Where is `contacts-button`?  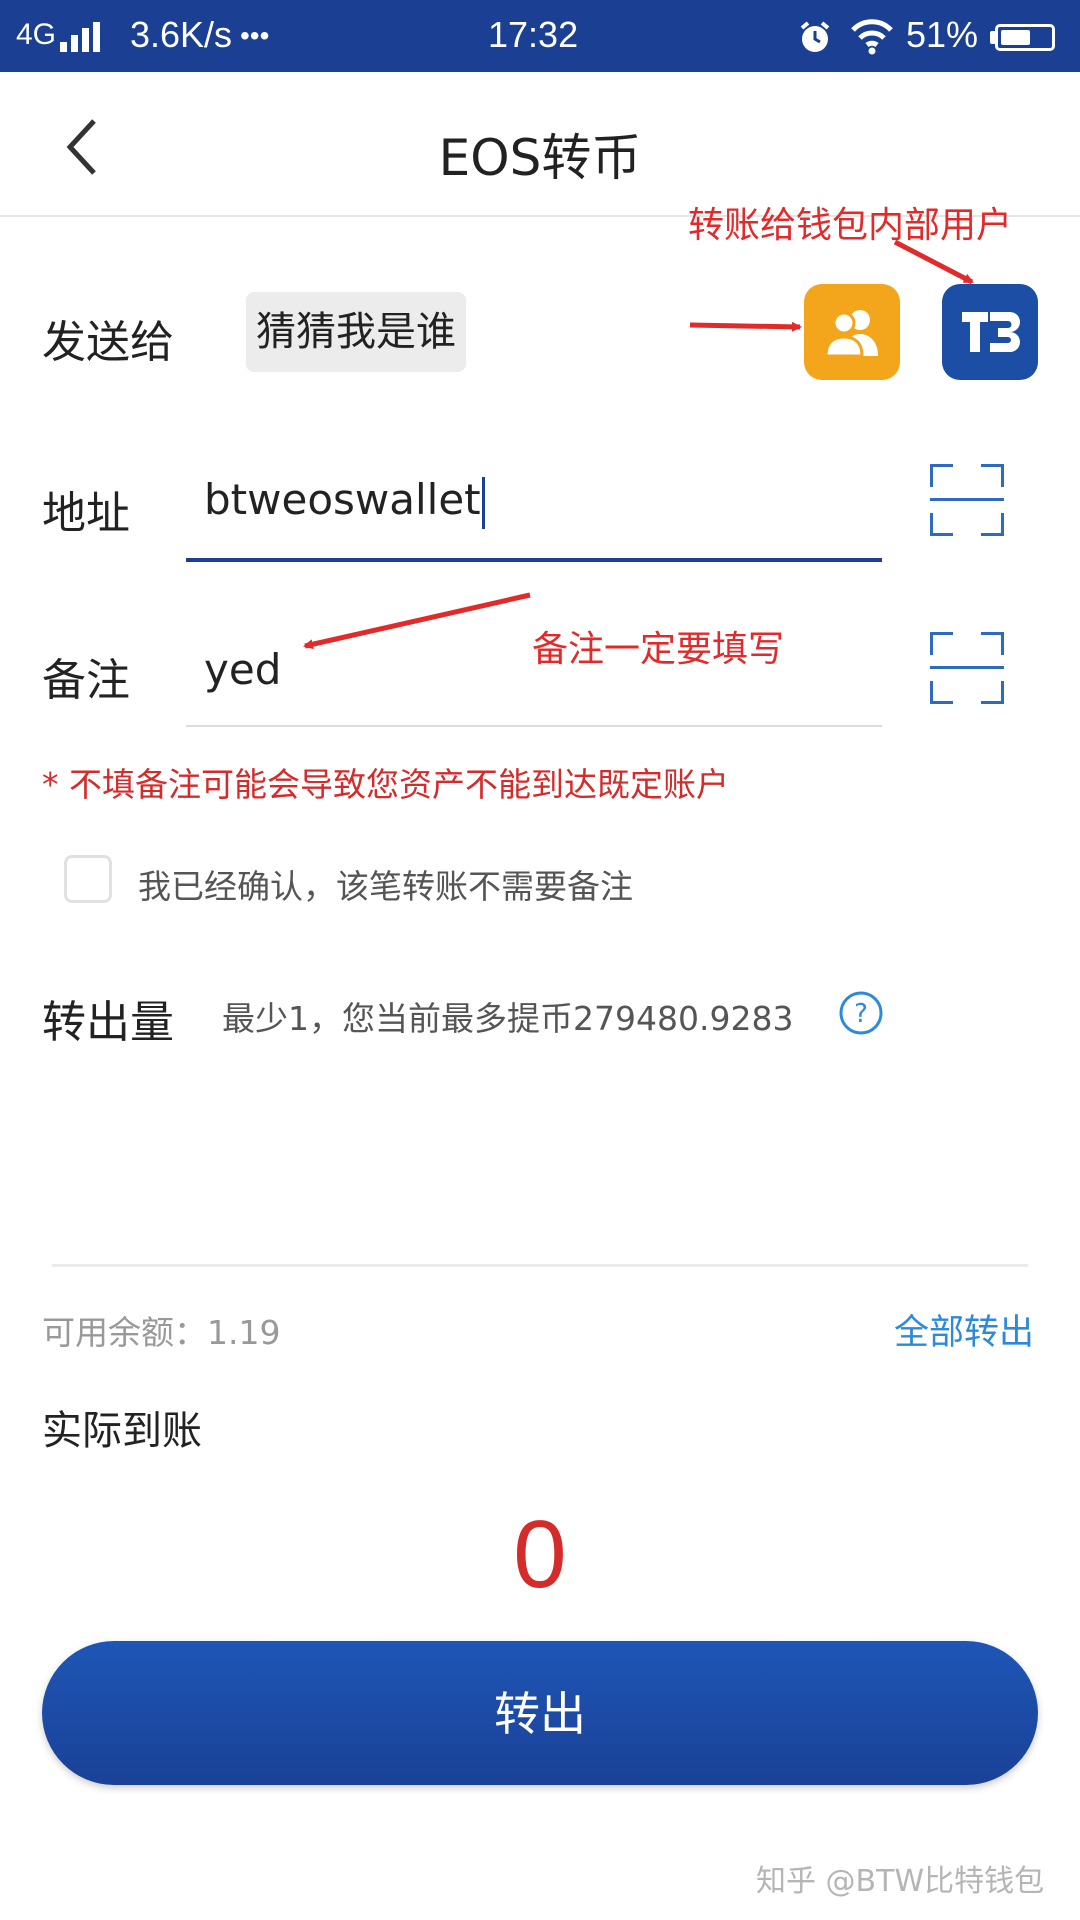 contacts-button is located at coordinates (852, 332).